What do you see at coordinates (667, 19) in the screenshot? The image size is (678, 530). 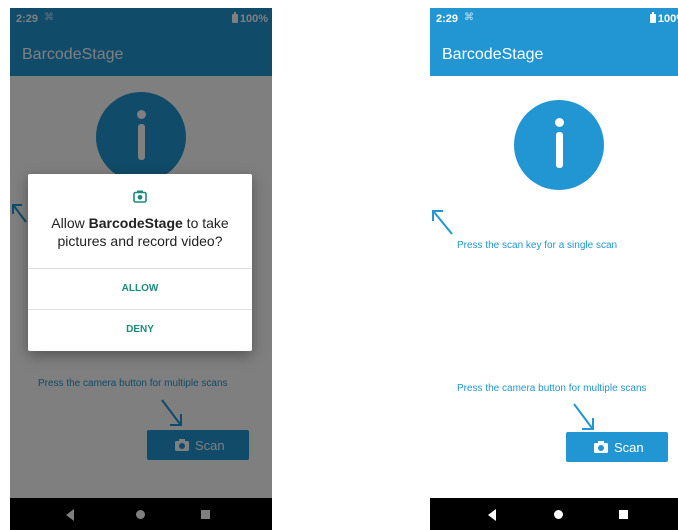 I see `battery-level: 100%` at bounding box center [667, 19].